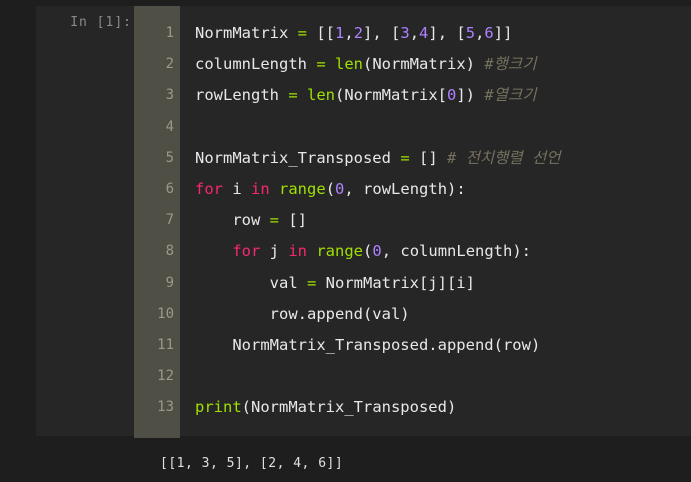 The width and height of the screenshot is (691, 482). What do you see at coordinates (510, 64) in the screenshot?
I see `code-token: #행크기` at bounding box center [510, 64].